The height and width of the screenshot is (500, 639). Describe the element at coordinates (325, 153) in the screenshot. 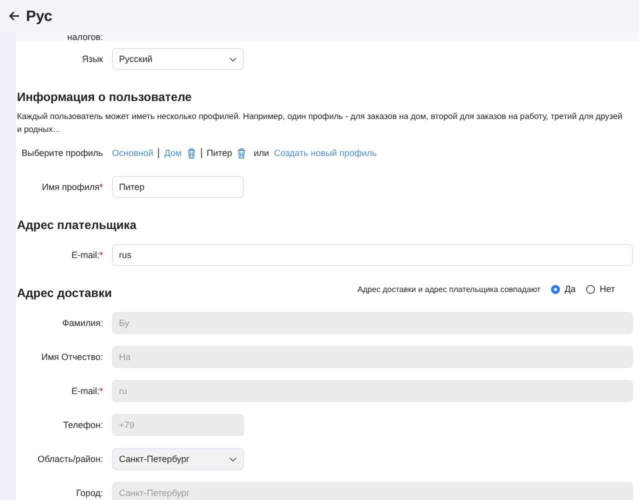

I see `create-profile-link: Создать новый профиль` at that location.